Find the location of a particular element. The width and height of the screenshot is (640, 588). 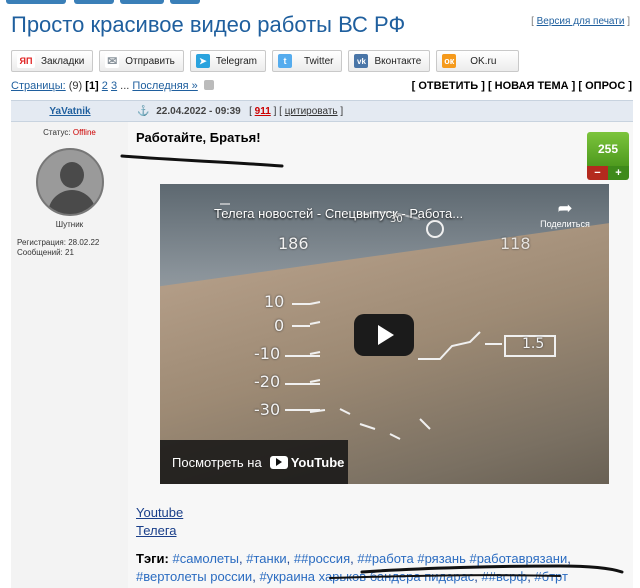

post-headline: Работайте, Братья! is located at coordinates (198, 137).